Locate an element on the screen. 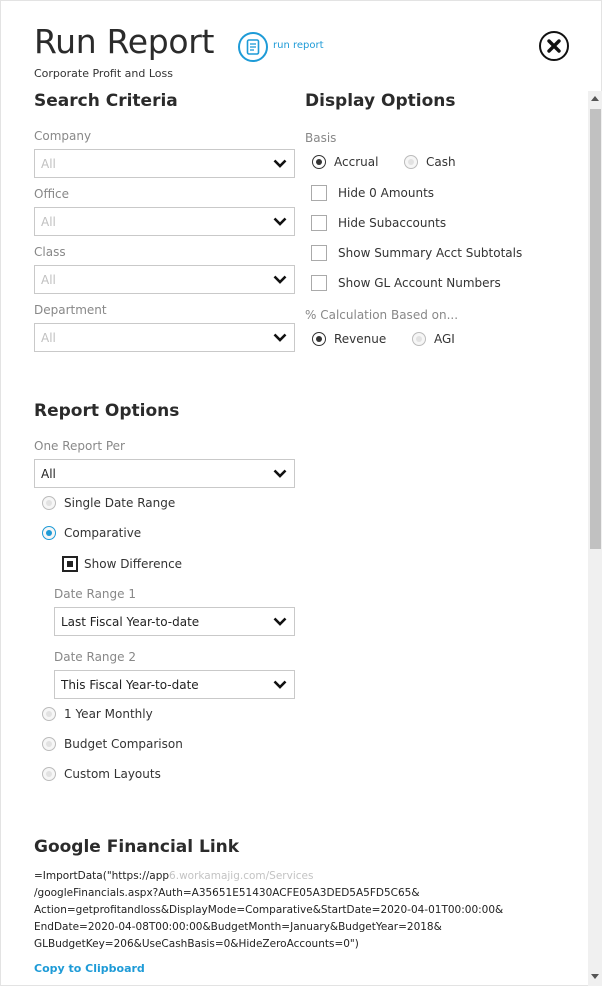  budget-comparison-radio: Budget Comparison is located at coordinates (112, 744).